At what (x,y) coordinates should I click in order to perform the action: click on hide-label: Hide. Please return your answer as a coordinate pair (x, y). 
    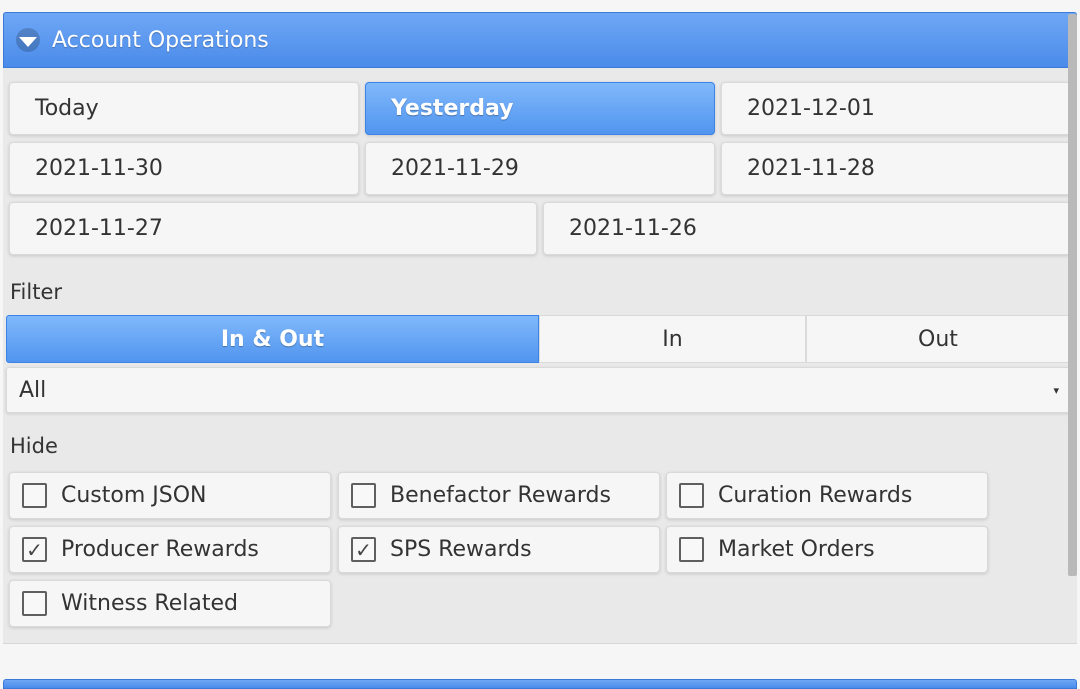
    Looking at the image, I should click on (34, 446).